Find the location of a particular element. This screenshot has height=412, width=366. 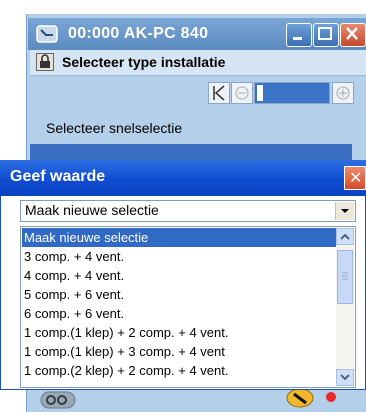

next-button is located at coordinates (343, 93).